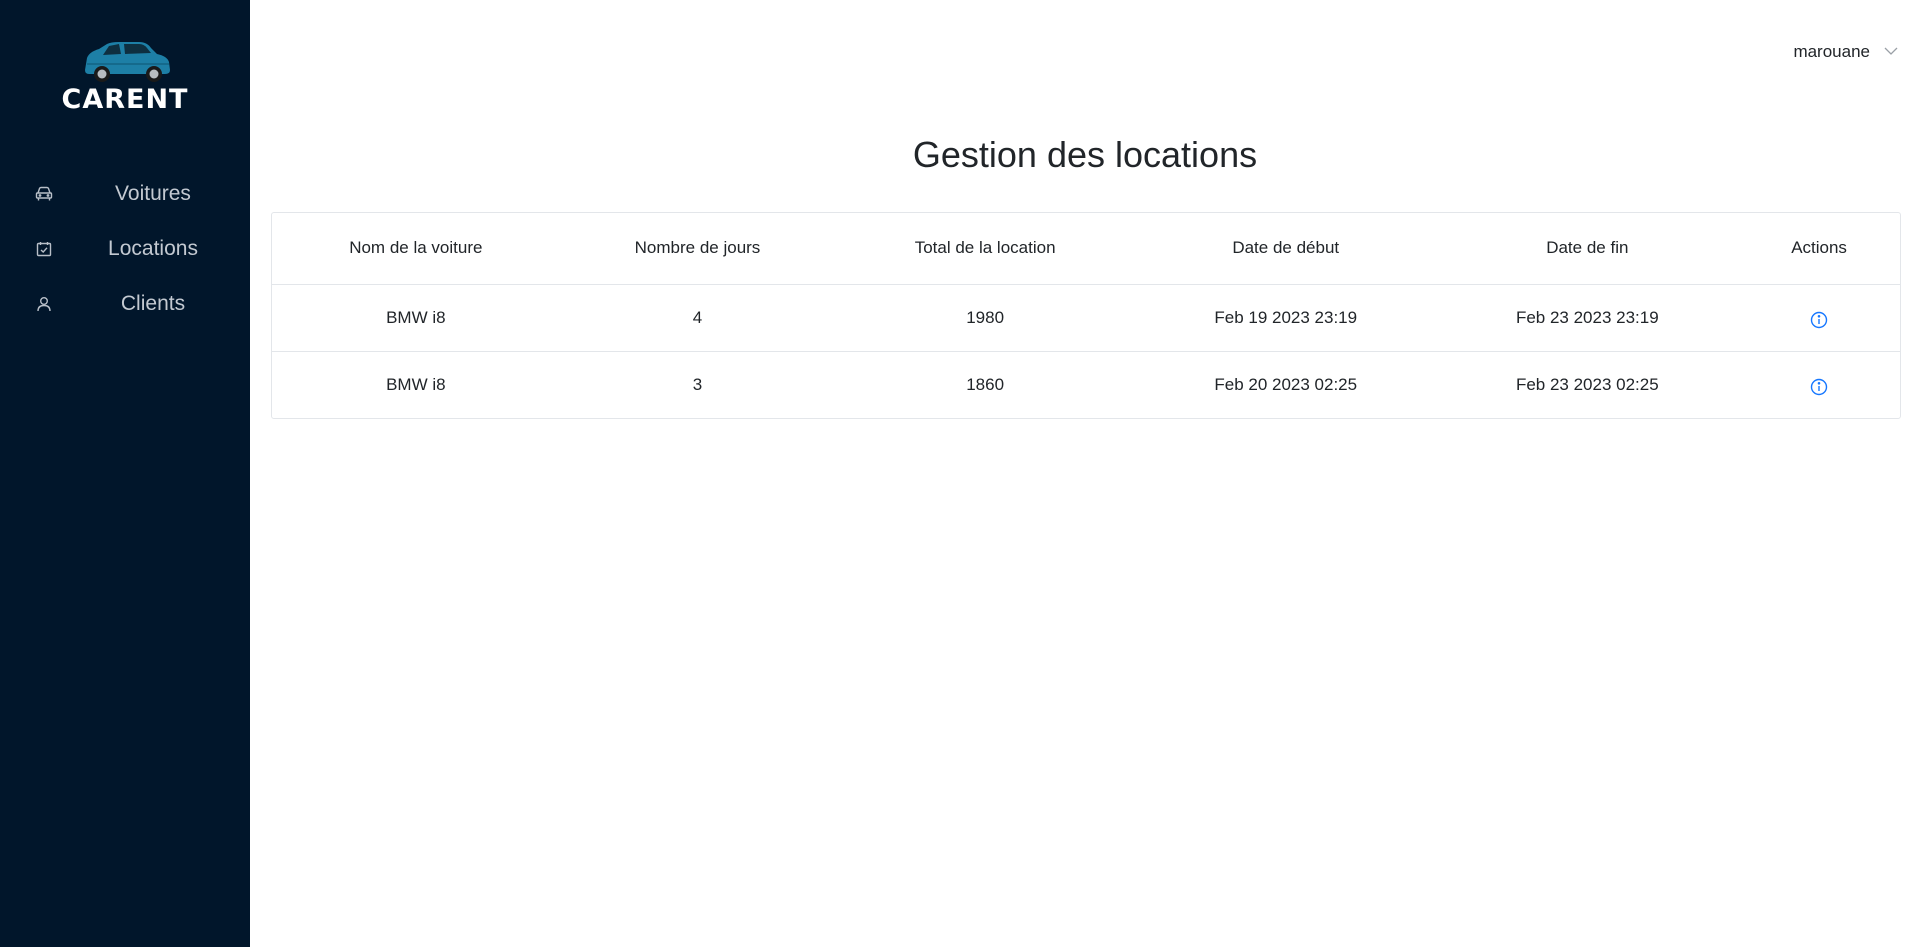 Image resolution: width=1920 pixels, height=947 pixels. What do you see at coordinates (44, 194) in the screenshot?
I see `car-icon` at bounding box center [44, 194].